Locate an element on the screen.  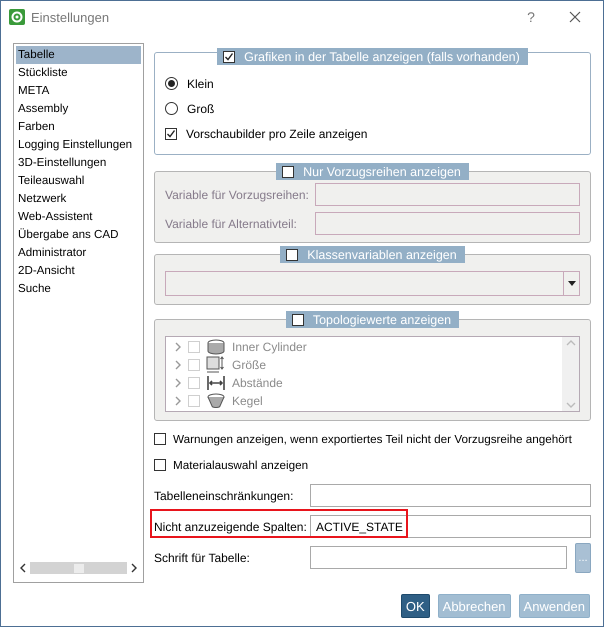
radio-option: Groß is located at coordinates (372, 108).